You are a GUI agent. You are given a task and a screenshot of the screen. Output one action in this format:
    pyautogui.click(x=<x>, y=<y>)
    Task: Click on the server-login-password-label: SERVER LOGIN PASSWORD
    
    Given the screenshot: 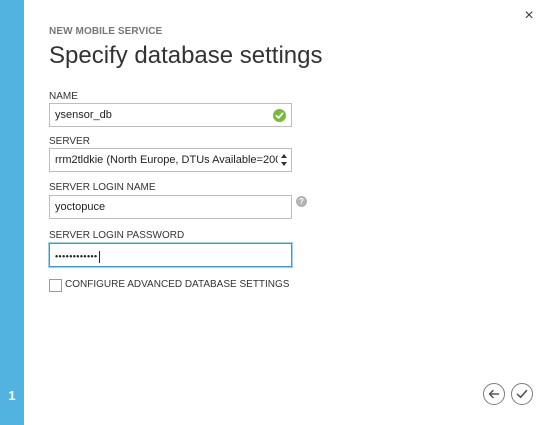 What is the action you would take?
    pyautogui.click(x=117, y=235)
    